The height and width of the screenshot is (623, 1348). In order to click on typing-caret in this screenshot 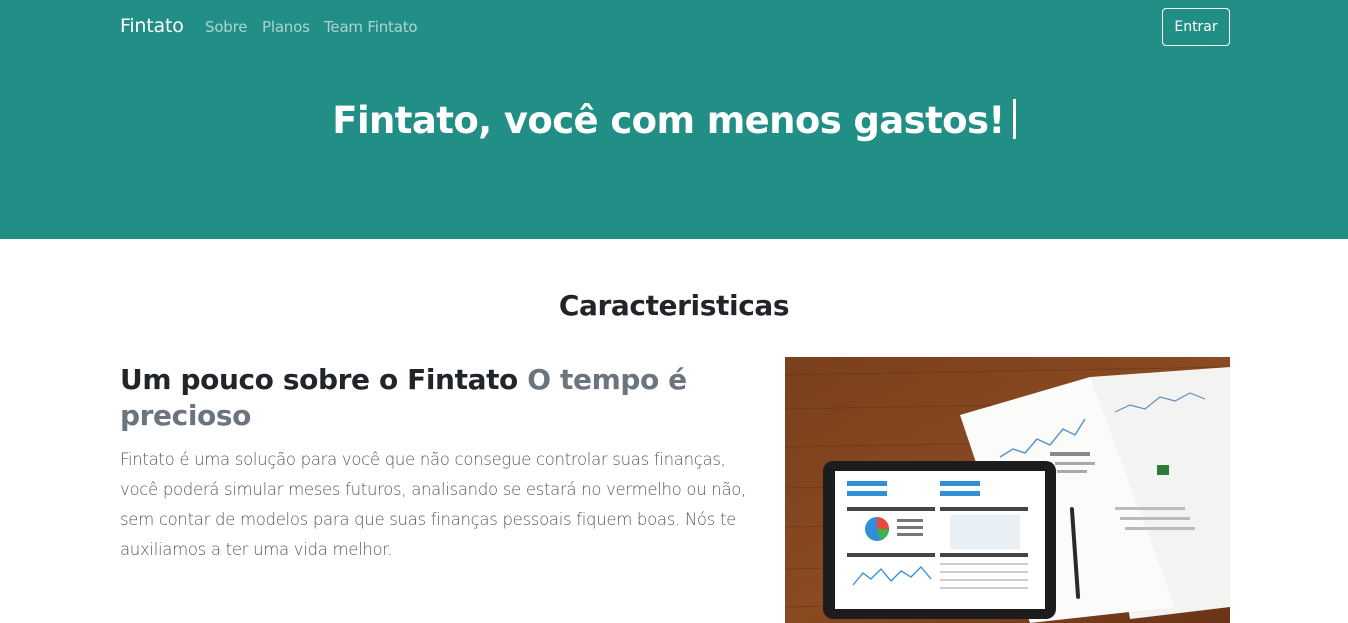, I will do `click(1014, 119)`.